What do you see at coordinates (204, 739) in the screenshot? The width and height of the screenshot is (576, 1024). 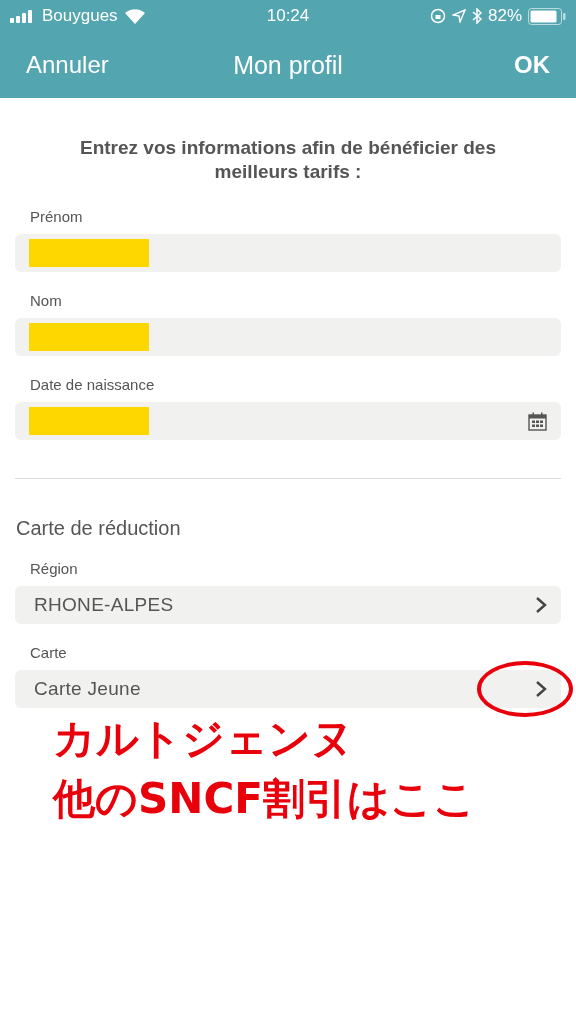 I see `annotation-text: カルトジェンヌ` at bounding box center [204, 739].